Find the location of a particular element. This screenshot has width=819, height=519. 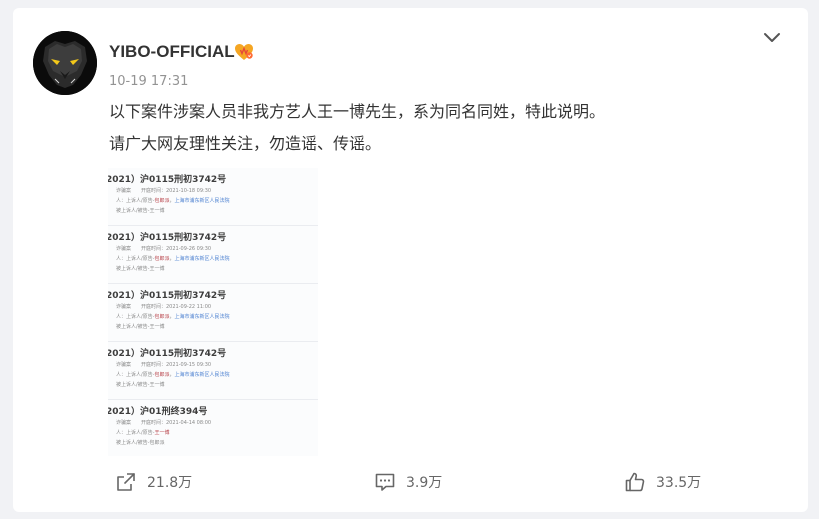

avatar is located at coordinates (65, 63).